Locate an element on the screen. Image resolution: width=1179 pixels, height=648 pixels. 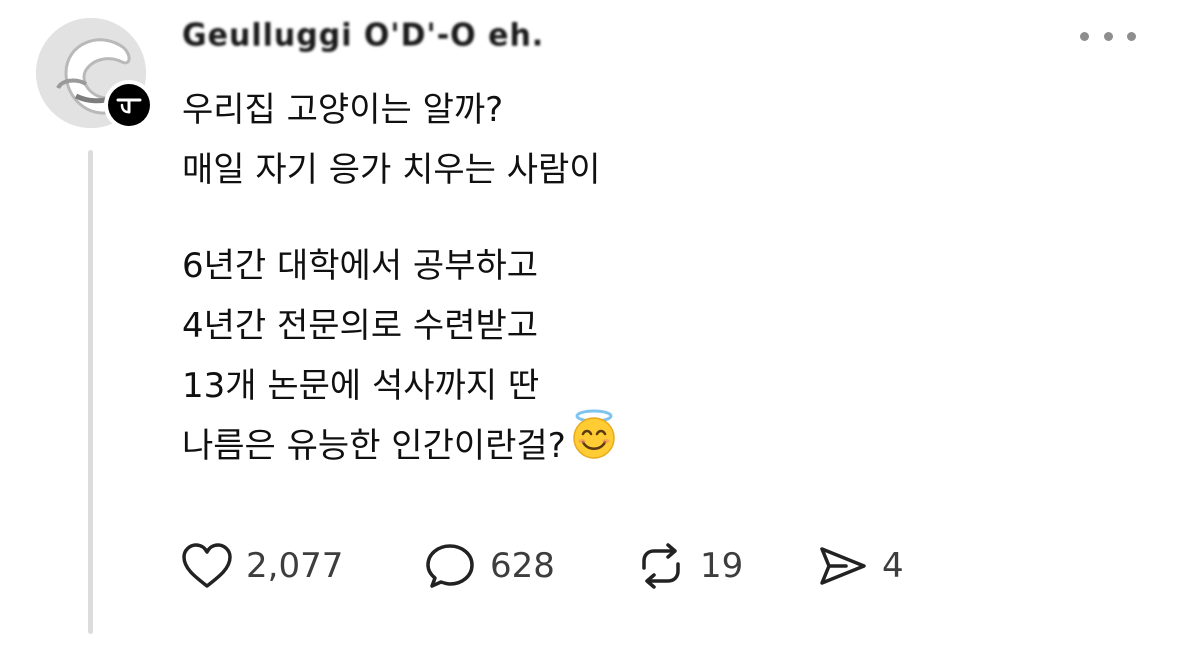
follow-badge is located at coordinates (129, 105).